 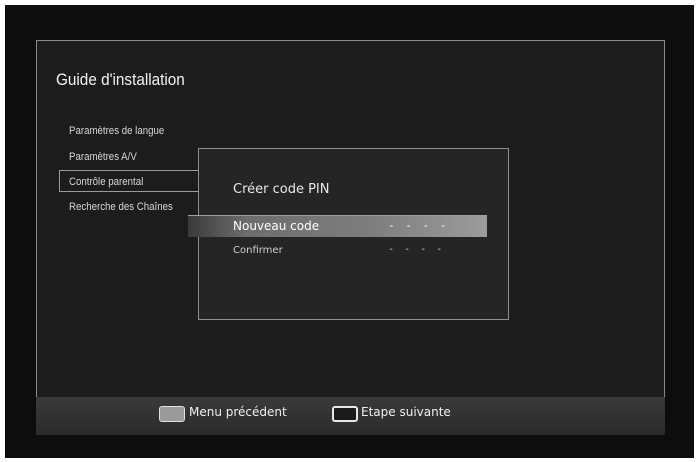 What do you see at coordinates (345, 414) in the screenshot?
I see `black-key-icon` at bounding box center [345, 414].